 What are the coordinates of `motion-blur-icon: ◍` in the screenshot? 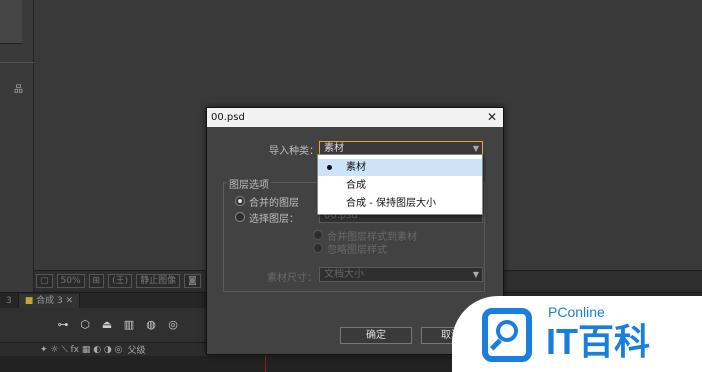 It's located at (151, 325).